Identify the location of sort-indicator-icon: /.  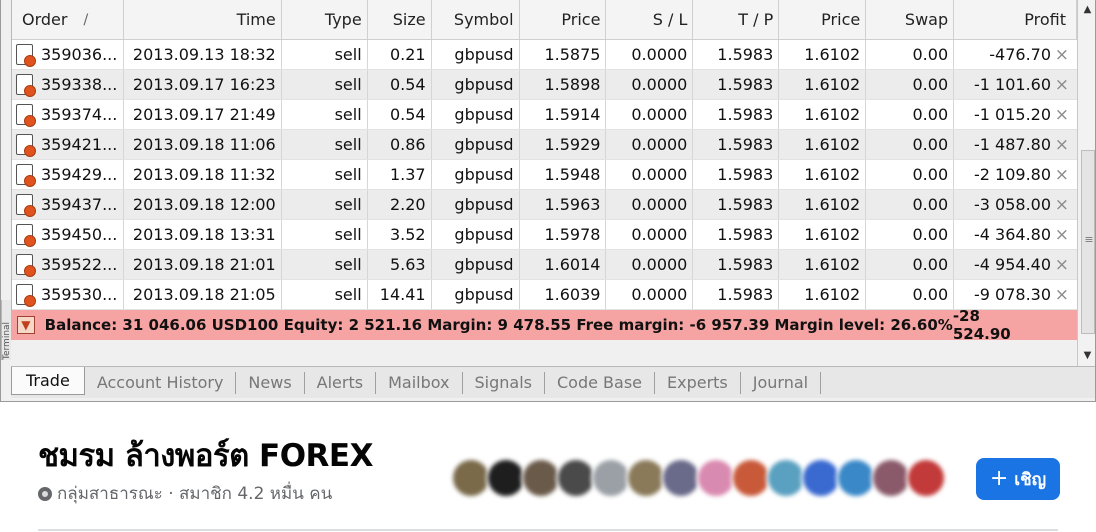
(86, 19).